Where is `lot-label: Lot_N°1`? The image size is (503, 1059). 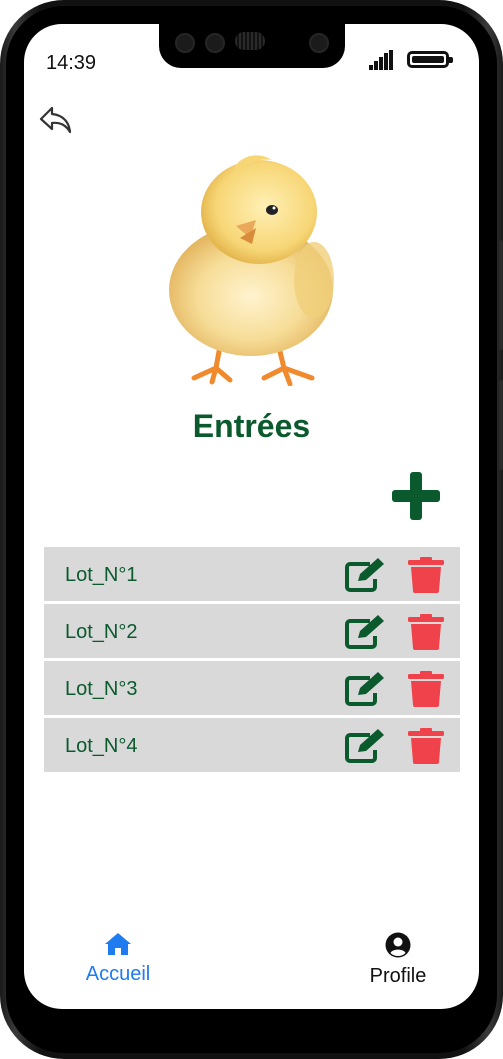
lot-label: Lot_N°1 is located at coordinates (101, 575).